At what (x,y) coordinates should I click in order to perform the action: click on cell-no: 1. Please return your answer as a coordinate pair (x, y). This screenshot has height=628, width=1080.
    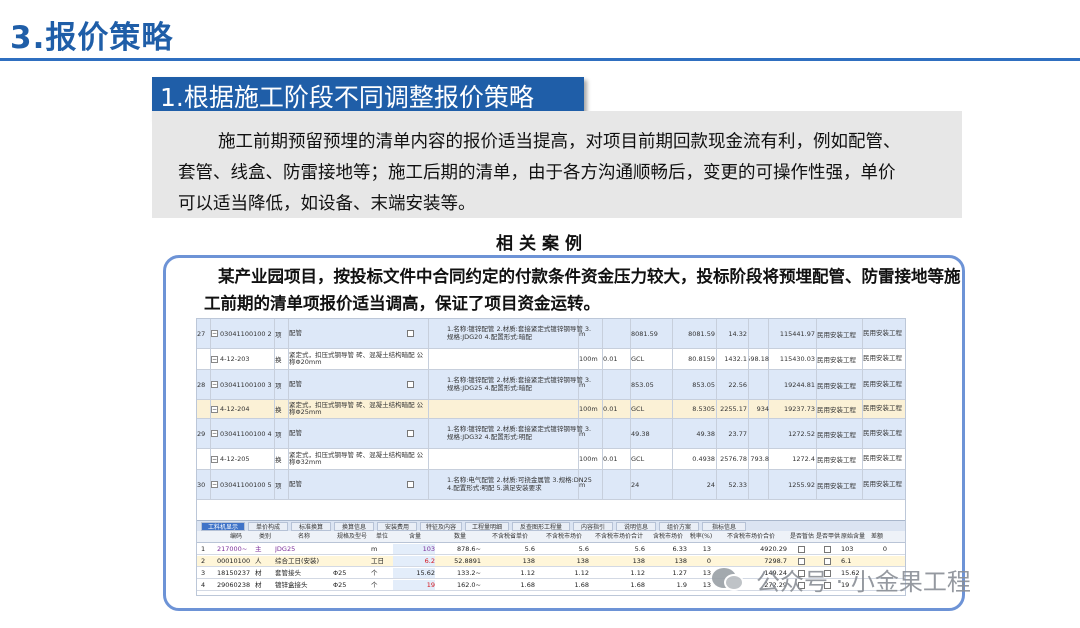
    Looking at the image, I should click on (203, 549).